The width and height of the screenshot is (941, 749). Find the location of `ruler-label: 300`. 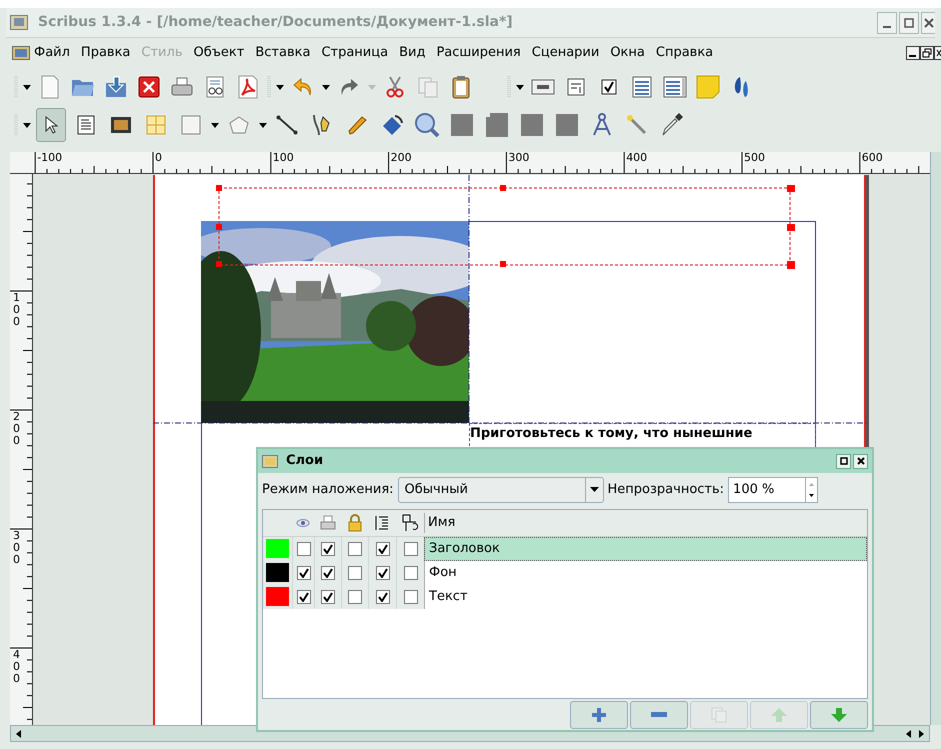

ruler-label: 300 is located at coordinates (519, 158).